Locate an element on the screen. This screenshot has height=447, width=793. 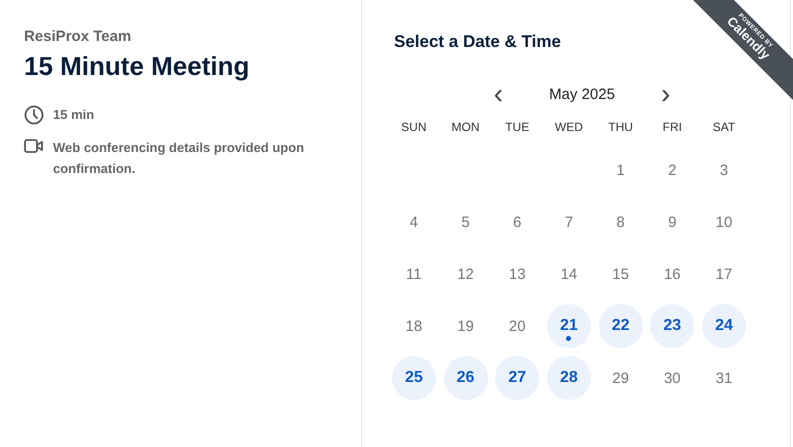
next-month-button: › is located at coordinates (665, 94).